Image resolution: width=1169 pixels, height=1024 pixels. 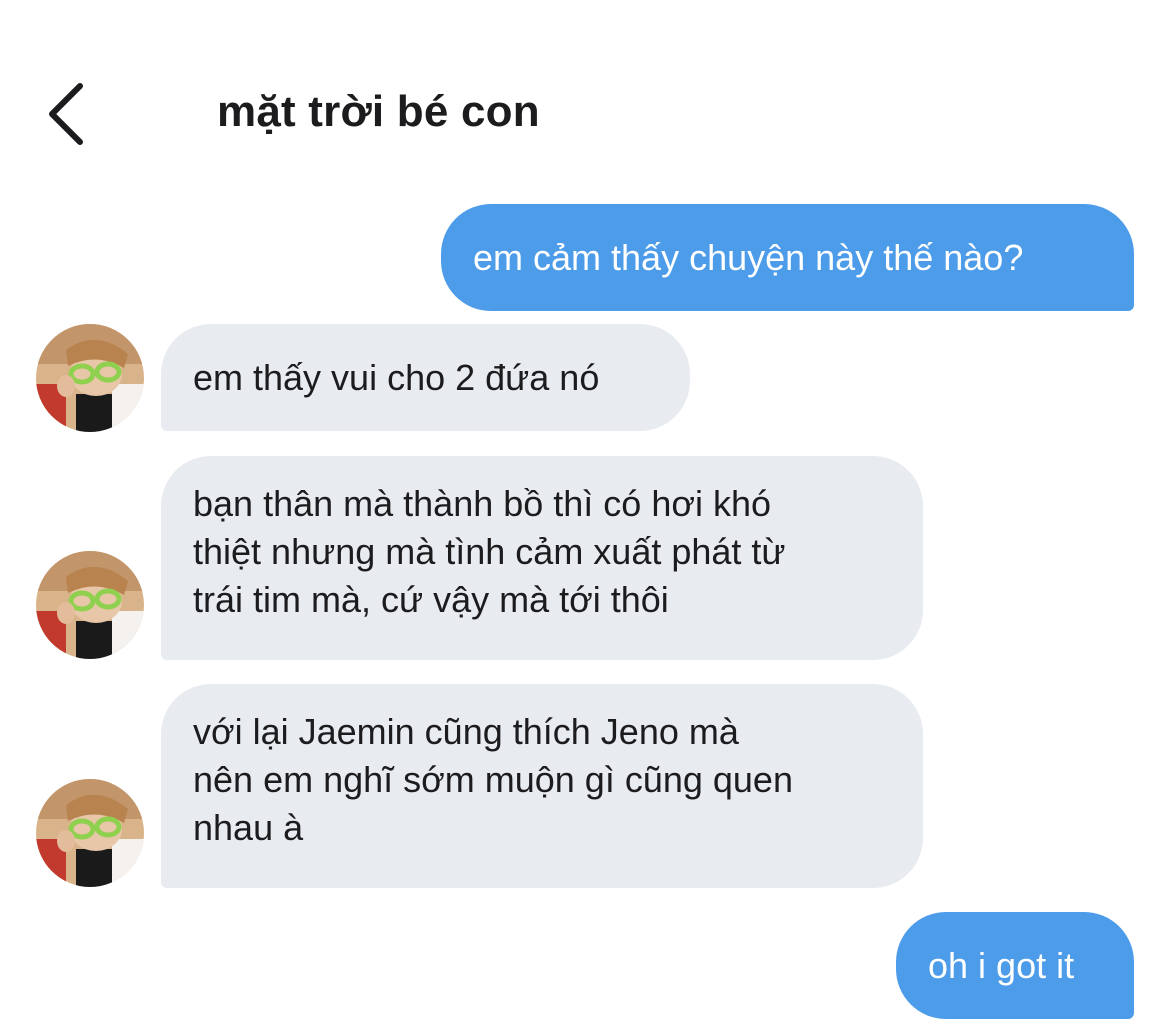 I want to click on message-bubble-incoming: em thấy vui cho 2 đứa nó, so click(x=425, y=377).